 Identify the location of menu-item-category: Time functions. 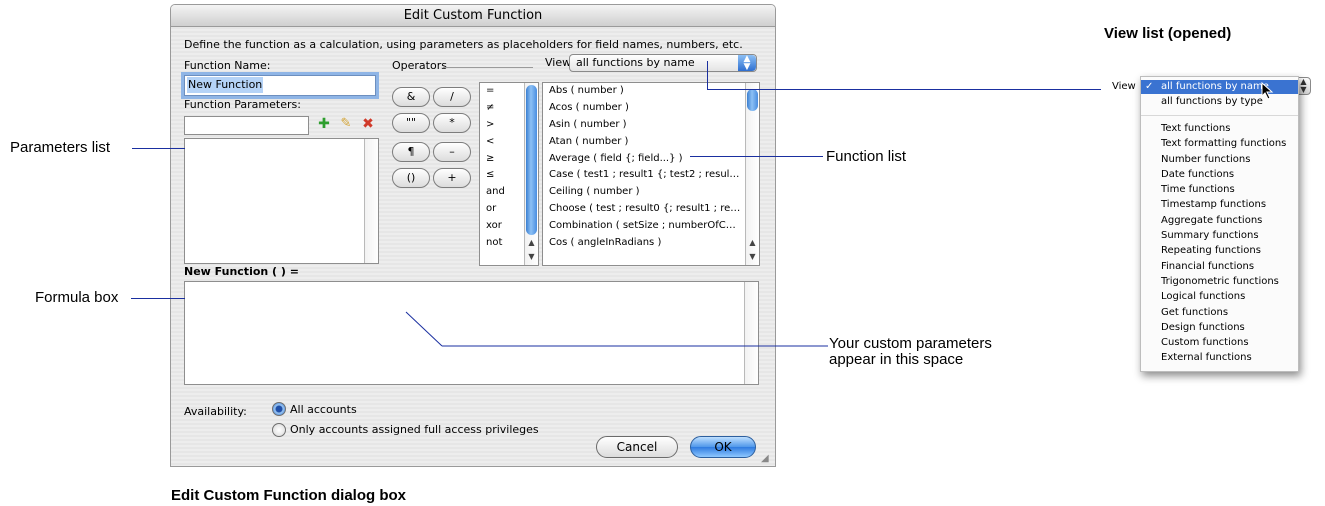
(1219, 189).